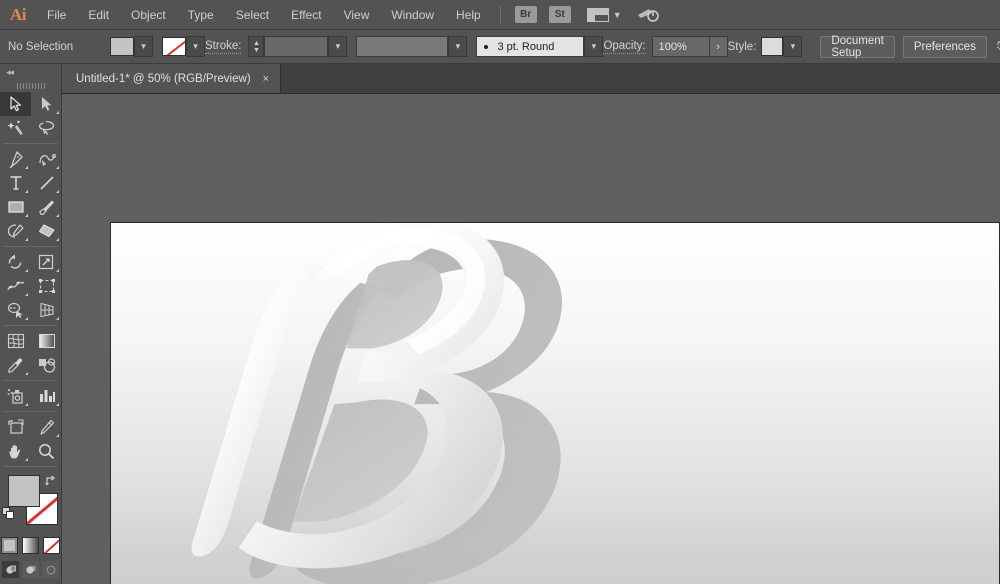 The width and height of the screenshot is (1000, 584). What do you see at coordinates (15, 128) in the screenshot?
I see `magic-wand-tool` at bounding box center [15, 128].